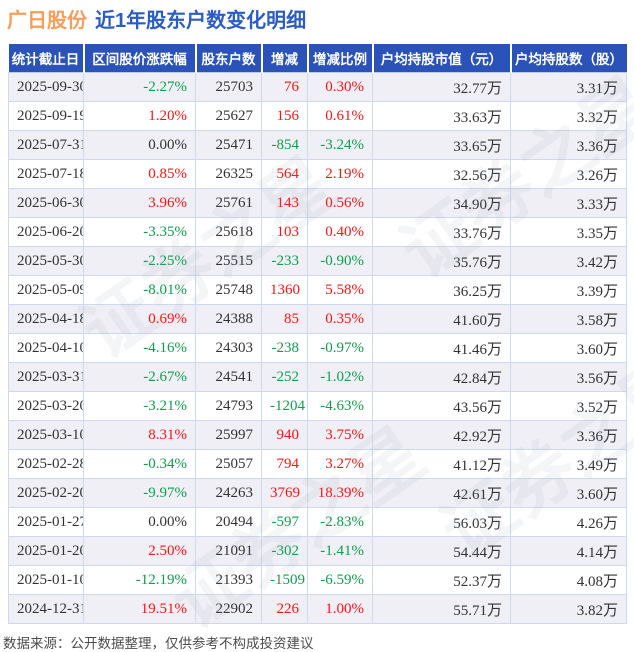 Image resolution: width=634 pixels, height=652 pixels. Describe the element at coordinates (139, 406) in the screenshot. I see `cell-price-change: -3.21%` at that location.